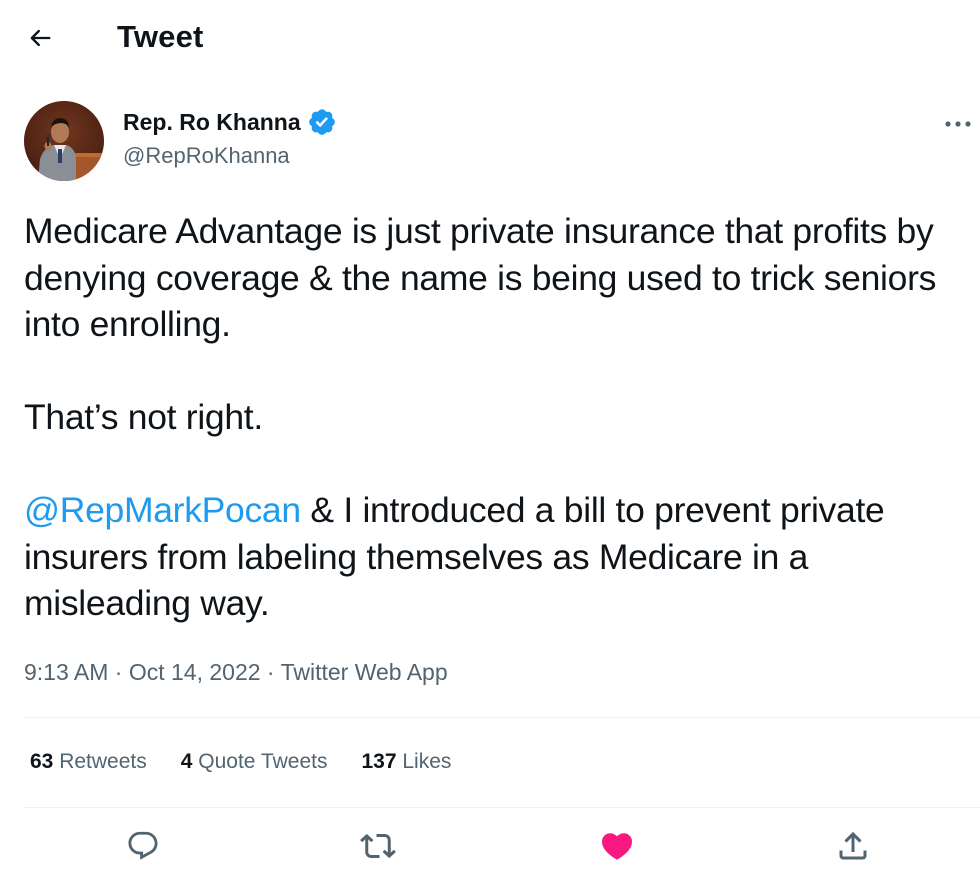 This screenshot has width=980, height=889. I want to click on more-button, so click(958, 124).